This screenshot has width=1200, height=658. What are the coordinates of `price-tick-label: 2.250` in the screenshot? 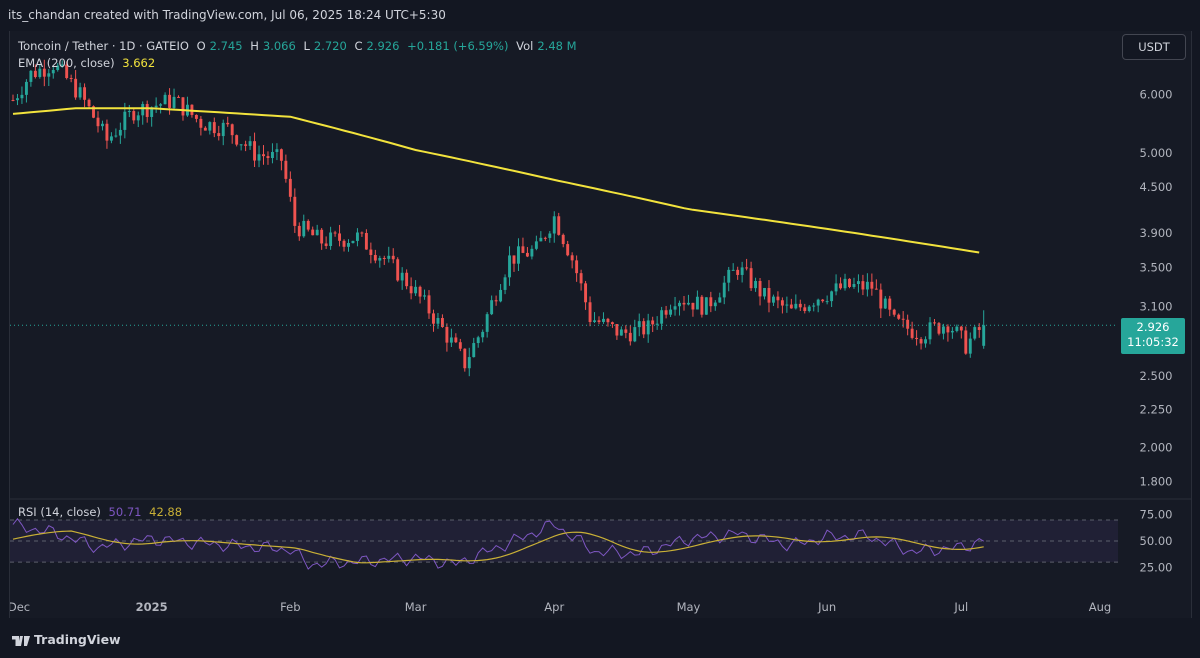 It's located at (1156, 410).